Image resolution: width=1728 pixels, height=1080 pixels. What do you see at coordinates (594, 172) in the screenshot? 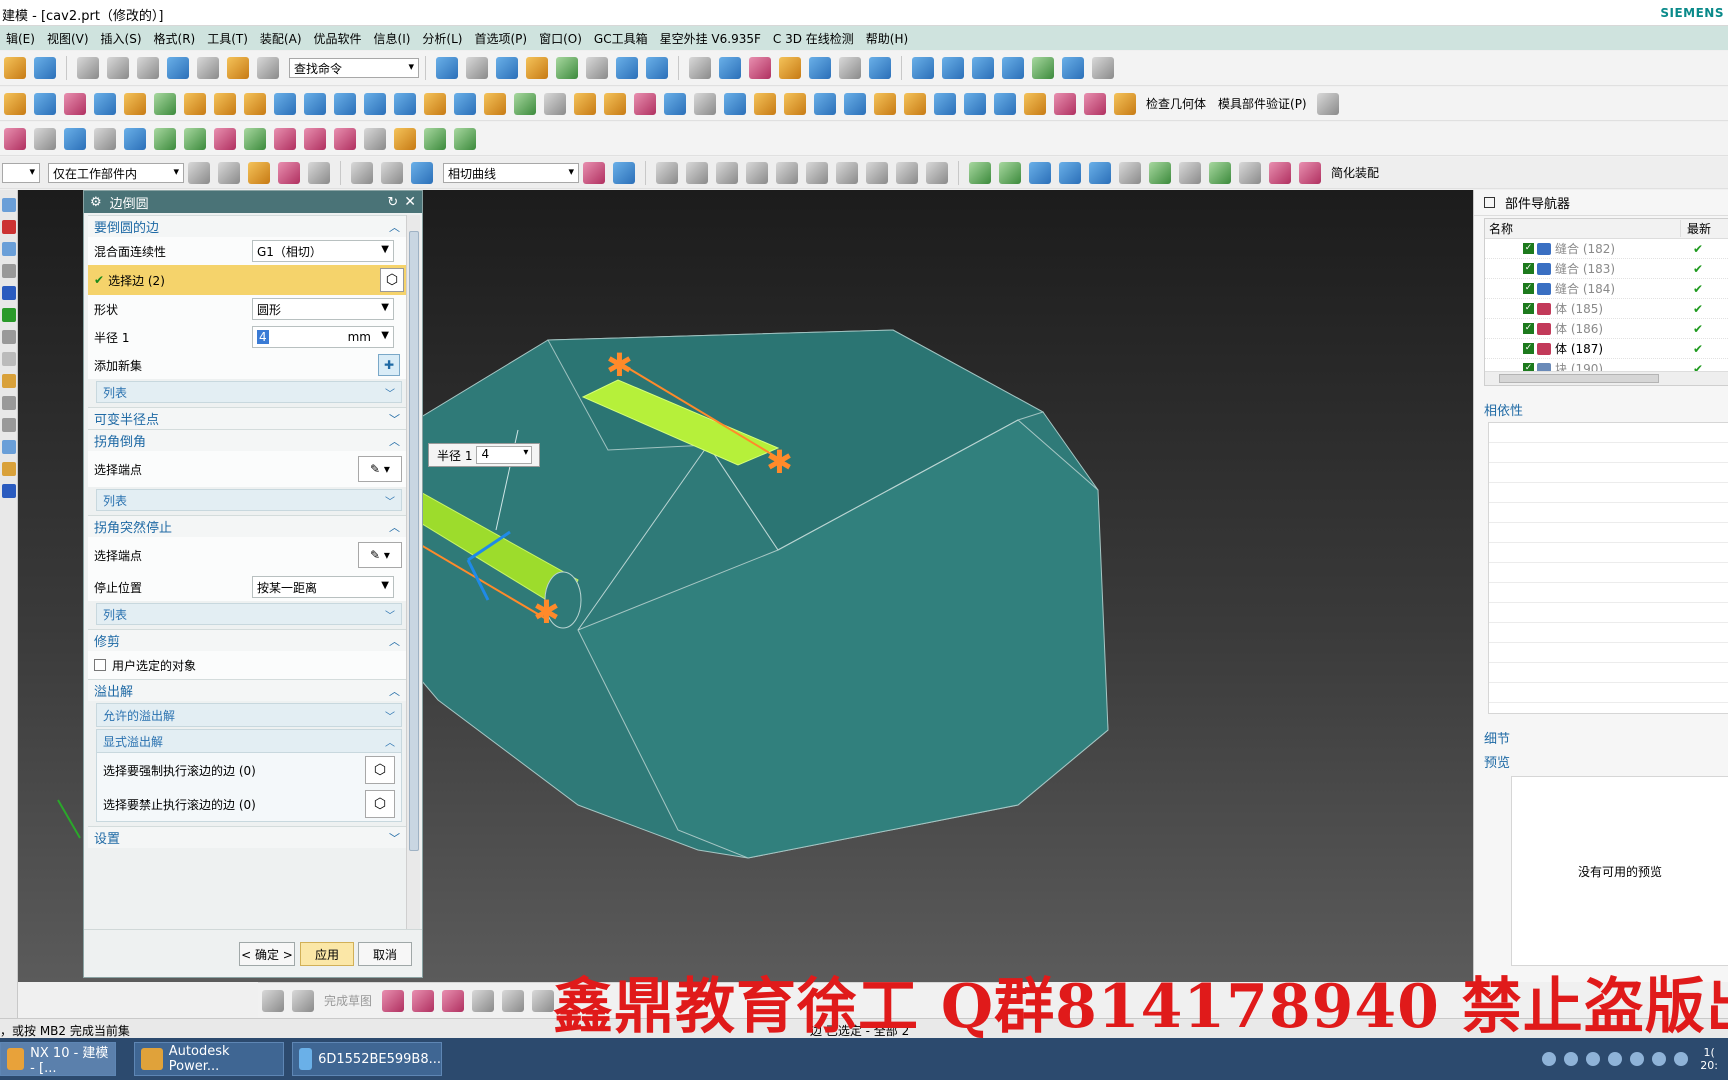
I see `curve-options-icon` at bounding box center [594, 172].